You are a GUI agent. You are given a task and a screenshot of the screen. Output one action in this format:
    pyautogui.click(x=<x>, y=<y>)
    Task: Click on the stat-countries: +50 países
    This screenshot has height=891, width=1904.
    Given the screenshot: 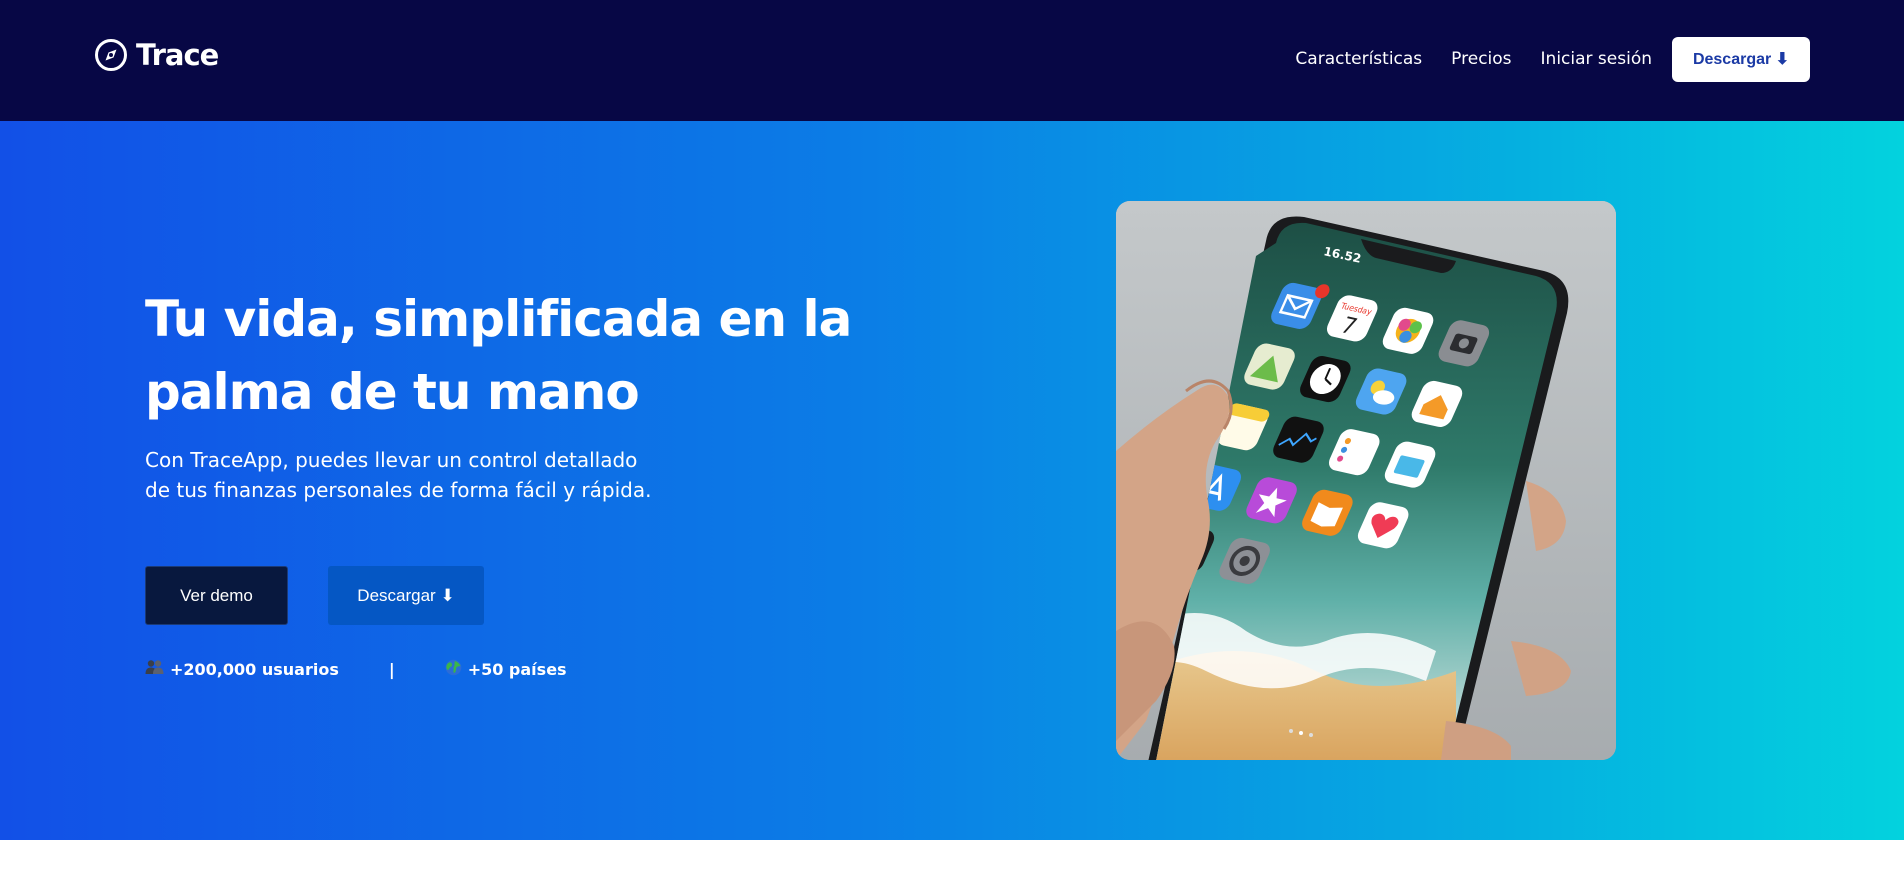 What is the action you would take?
    pyautogui.click(x=506, y=669)
    